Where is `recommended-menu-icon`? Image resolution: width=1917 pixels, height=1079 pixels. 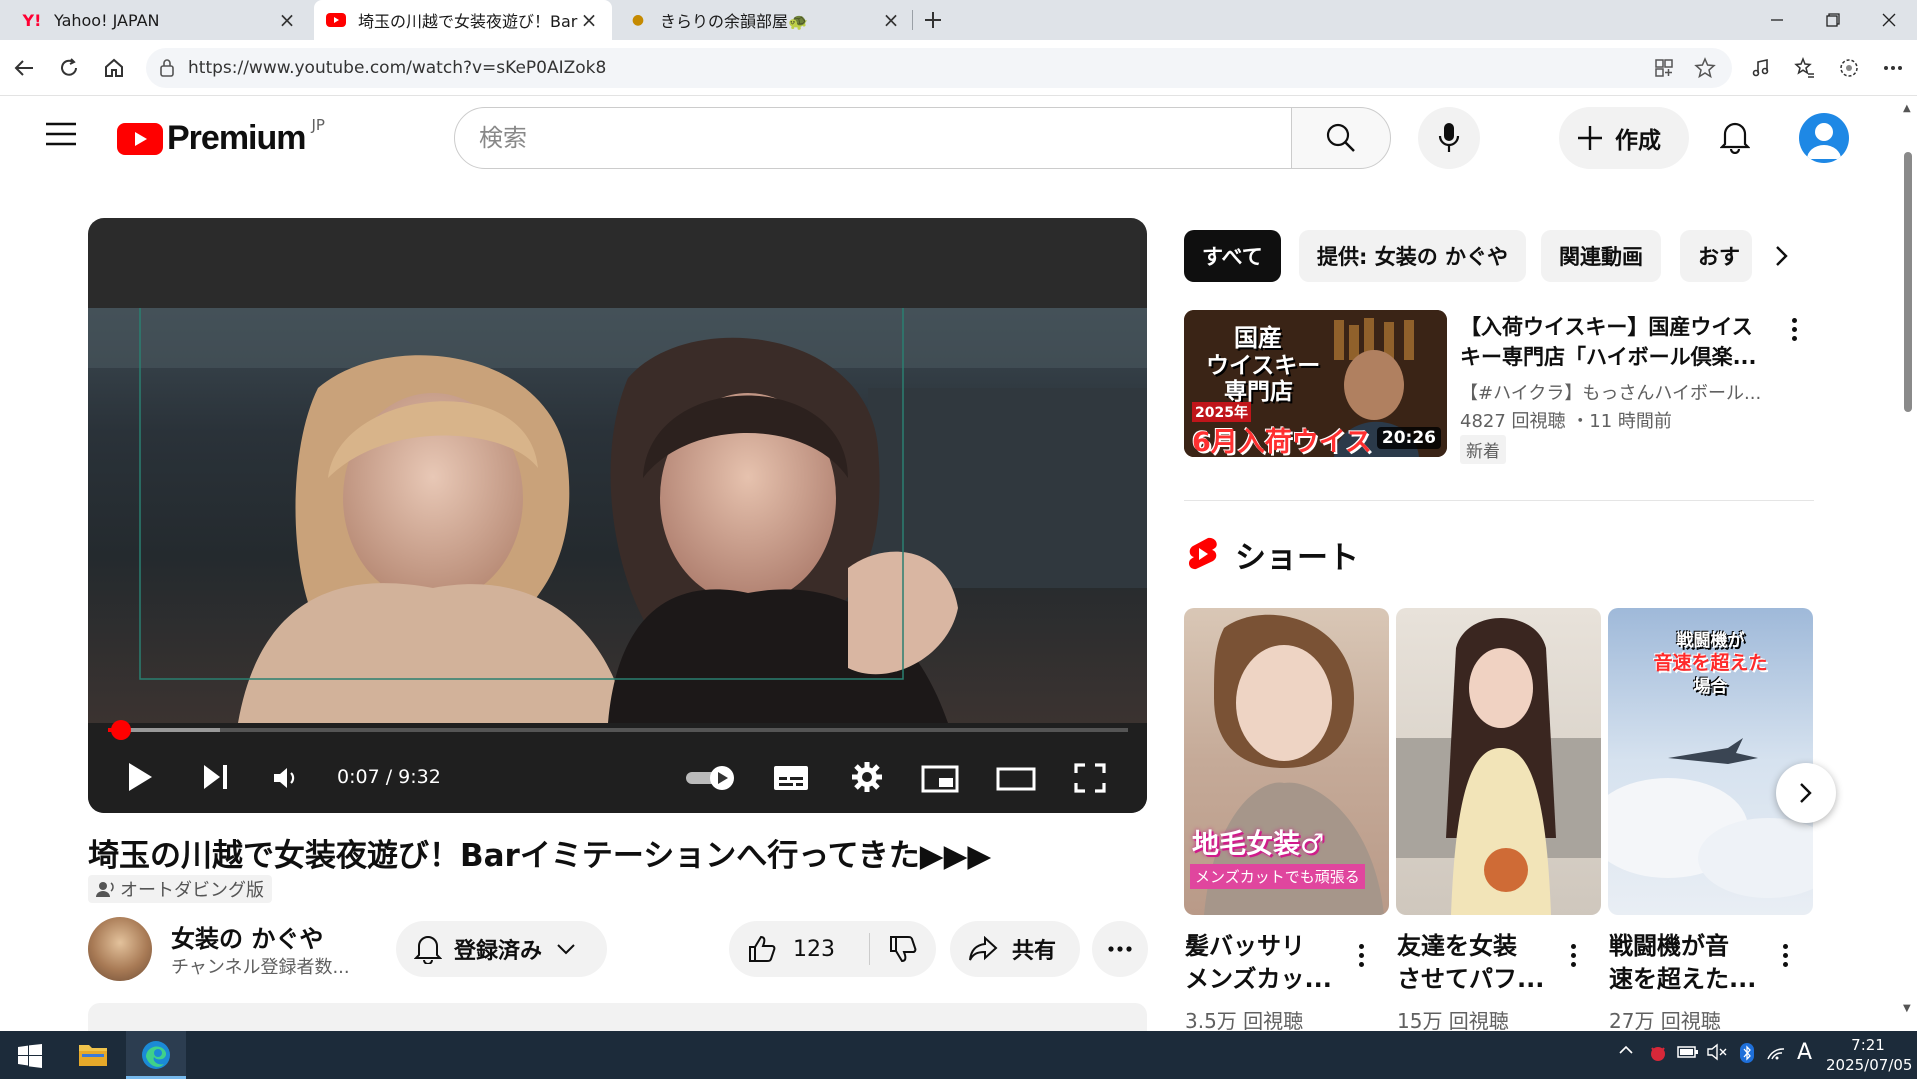
recommended-menu-icon is located at coordinates (1794, 329).